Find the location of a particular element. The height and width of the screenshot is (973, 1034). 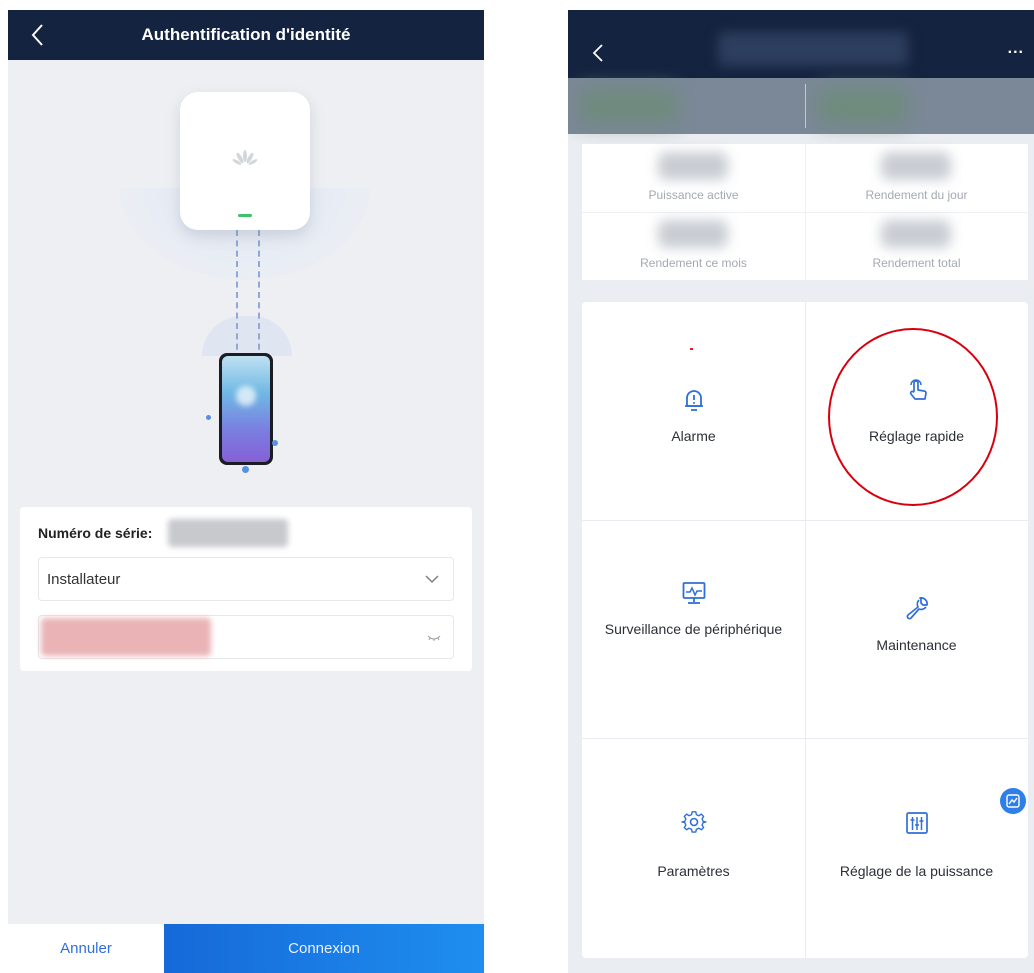

menu-item-device-monitoring: Surveillance de périphérique is located at coordinates (693, 629).